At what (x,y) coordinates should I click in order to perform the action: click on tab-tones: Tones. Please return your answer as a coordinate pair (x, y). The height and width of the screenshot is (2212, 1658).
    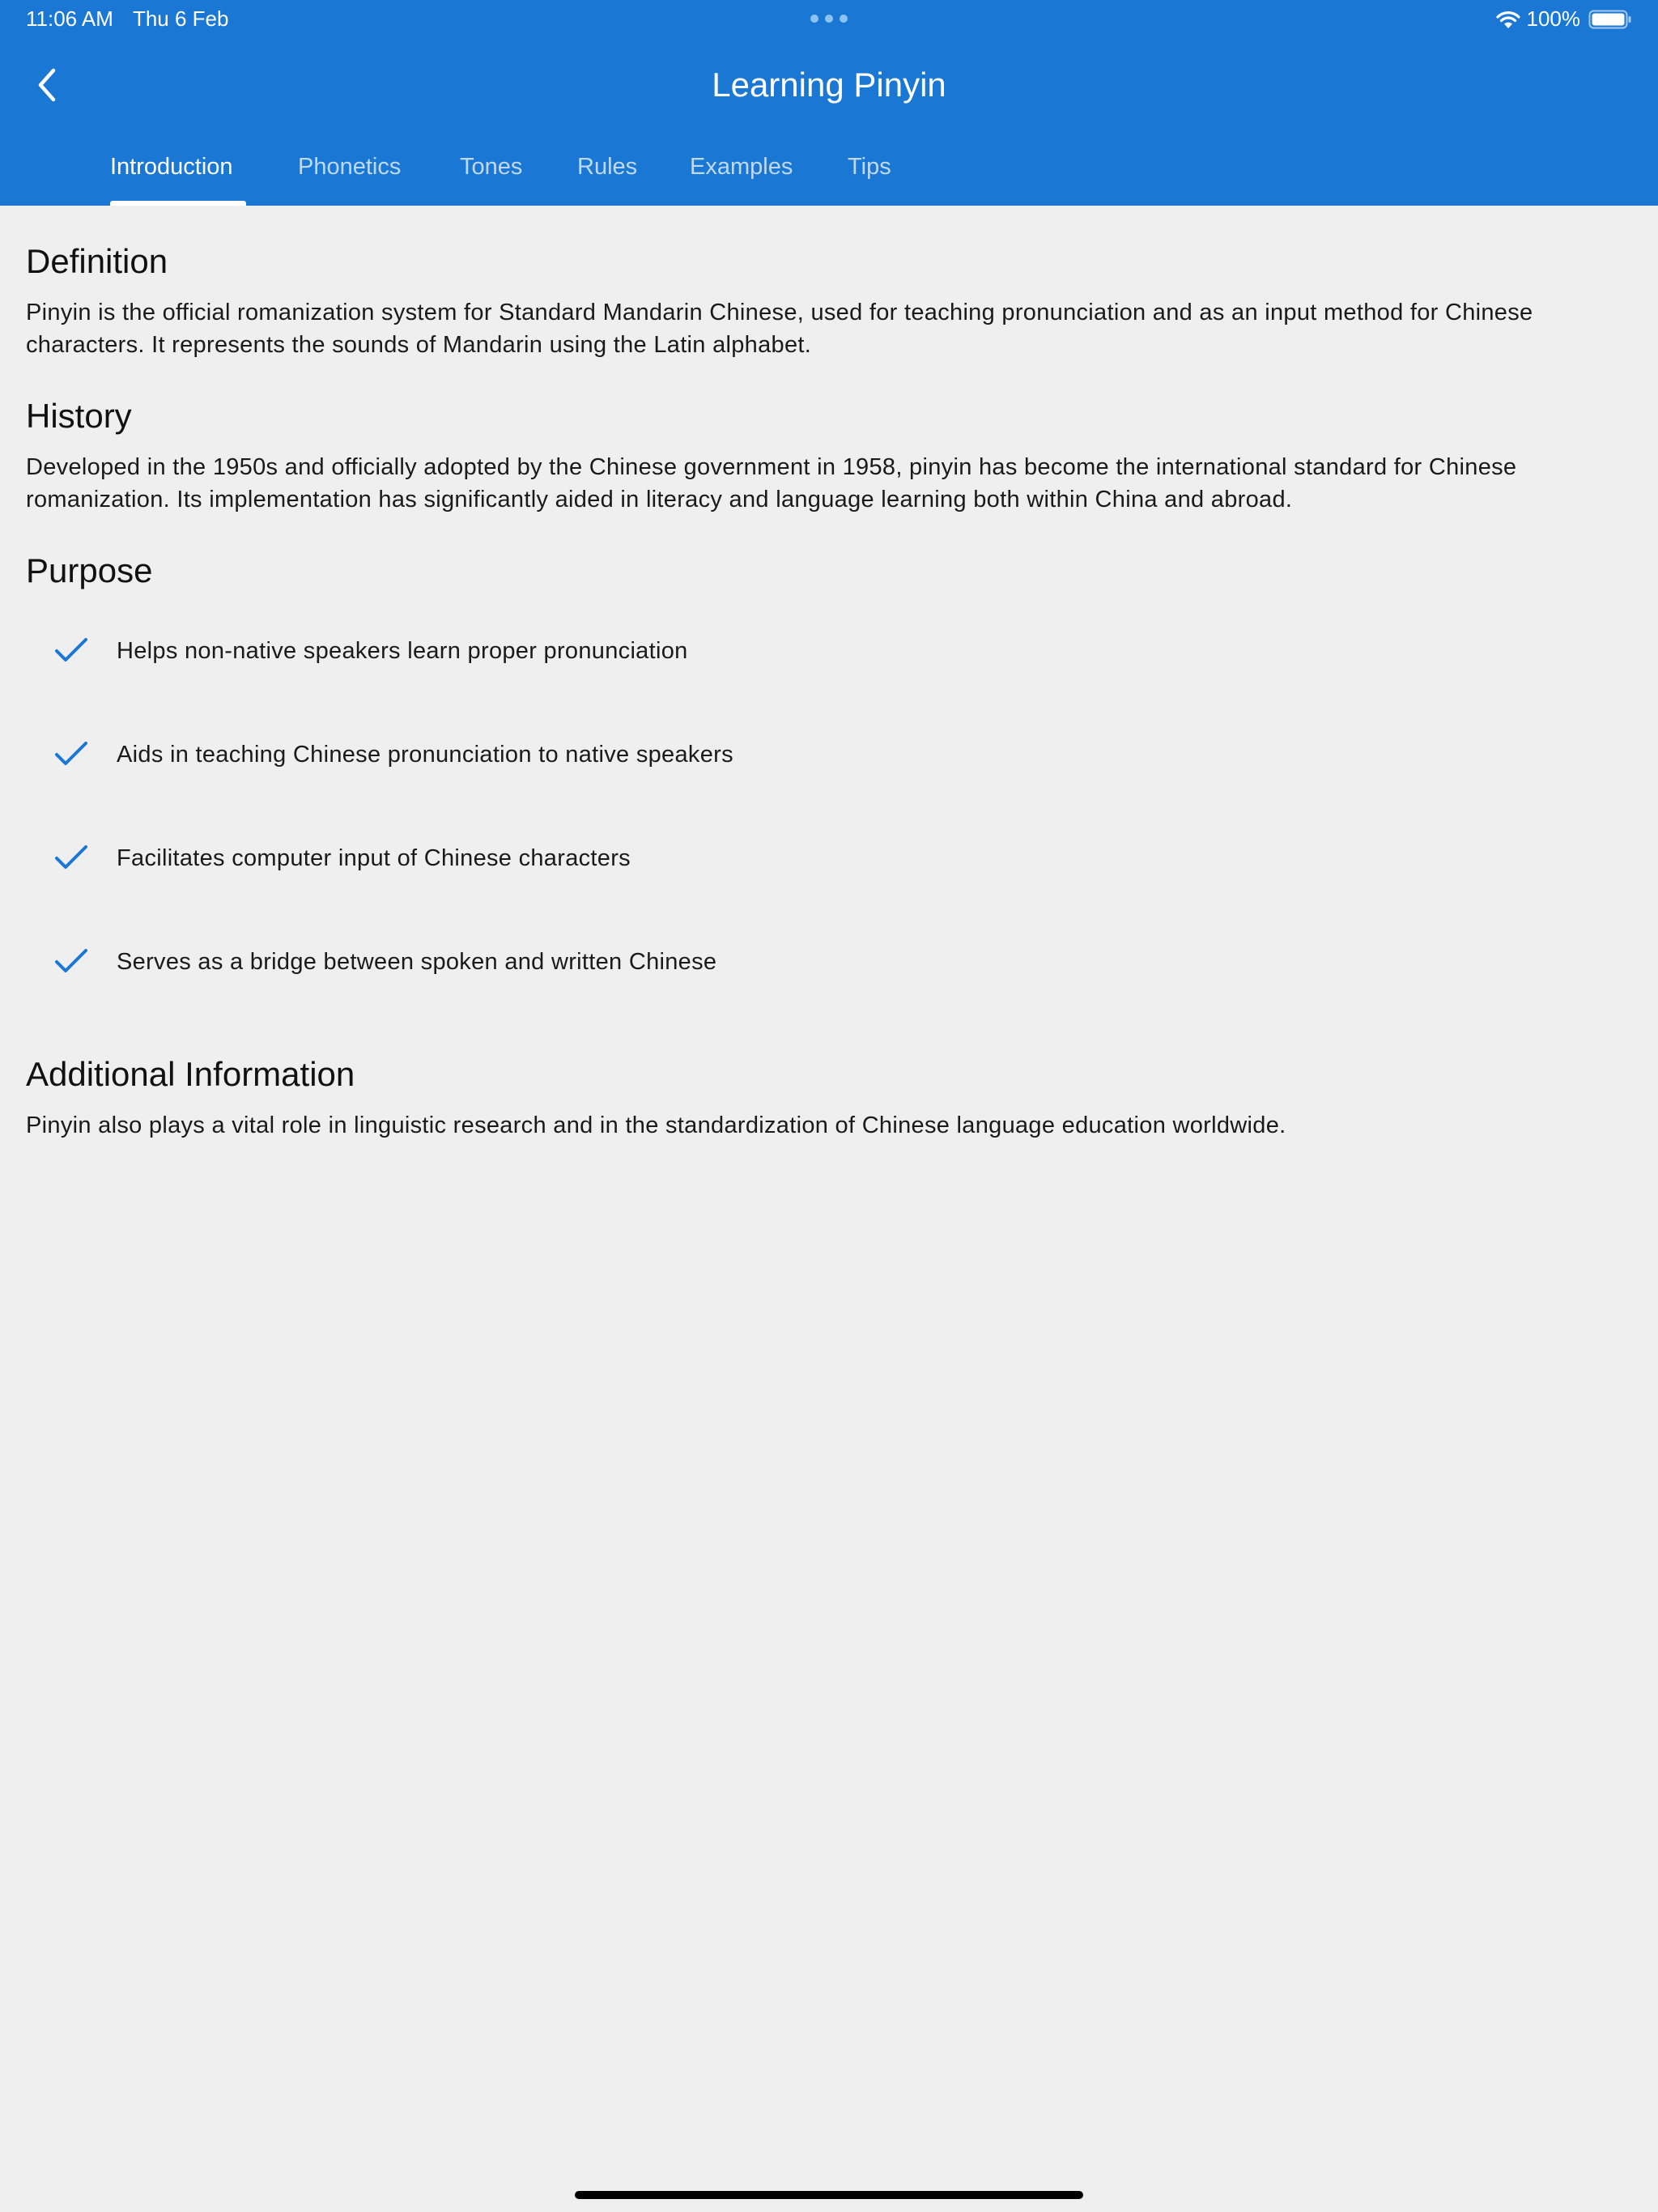
    Looking at the image, I should click on (491, 166).